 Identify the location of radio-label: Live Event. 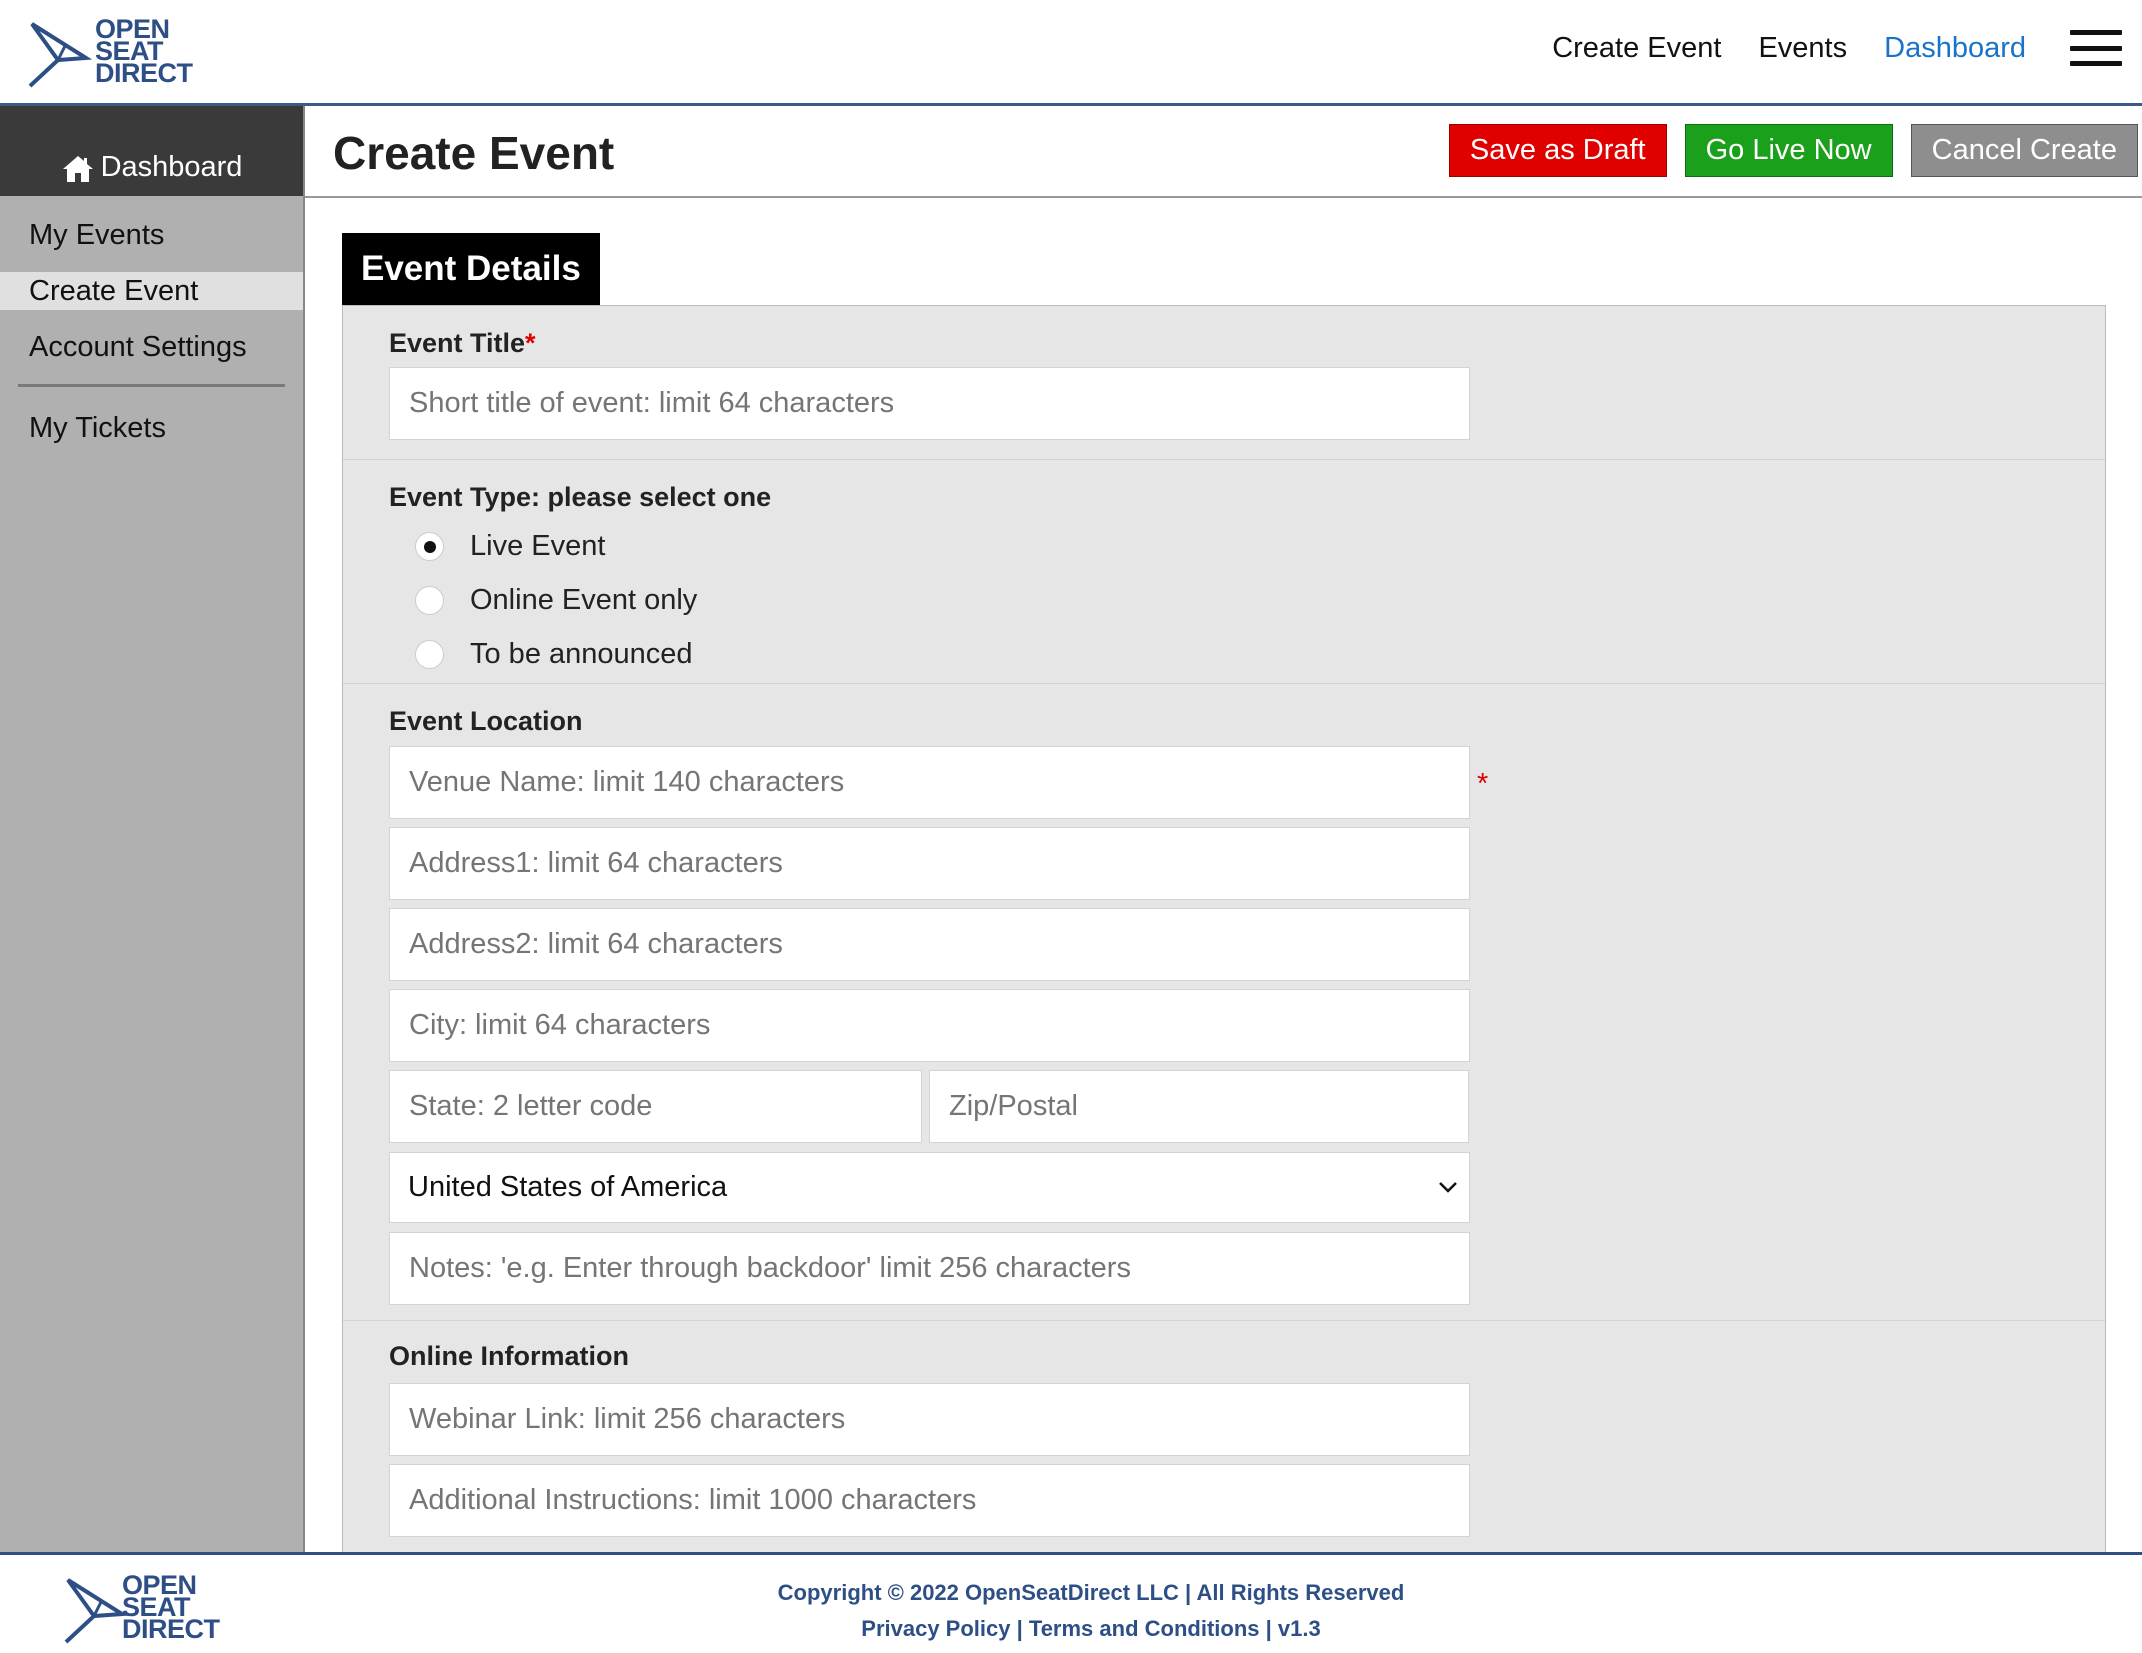
(538, 545).